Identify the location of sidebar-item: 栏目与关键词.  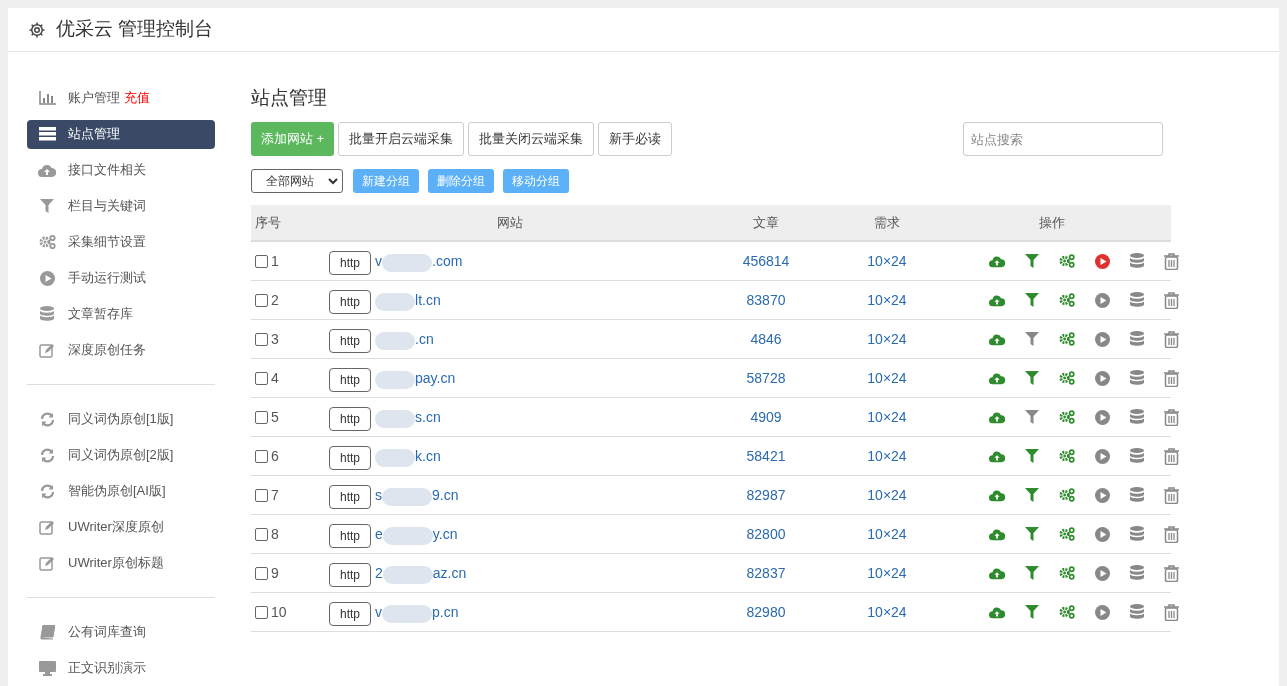
(121, 206).